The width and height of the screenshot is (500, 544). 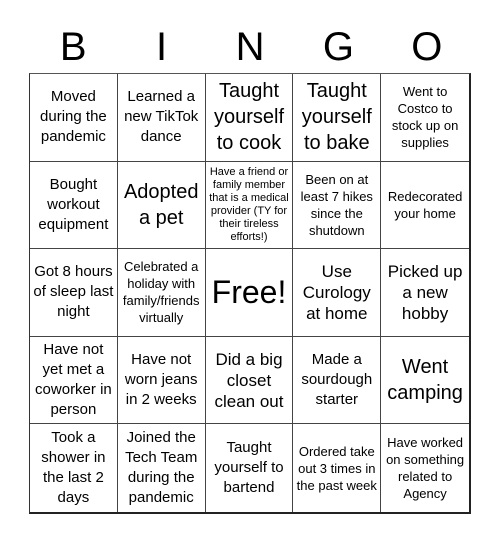 What do you see at coordinates (162, 47) in the screenshot?
I see `header-letter-i: I` at bounding box center [162, 47].